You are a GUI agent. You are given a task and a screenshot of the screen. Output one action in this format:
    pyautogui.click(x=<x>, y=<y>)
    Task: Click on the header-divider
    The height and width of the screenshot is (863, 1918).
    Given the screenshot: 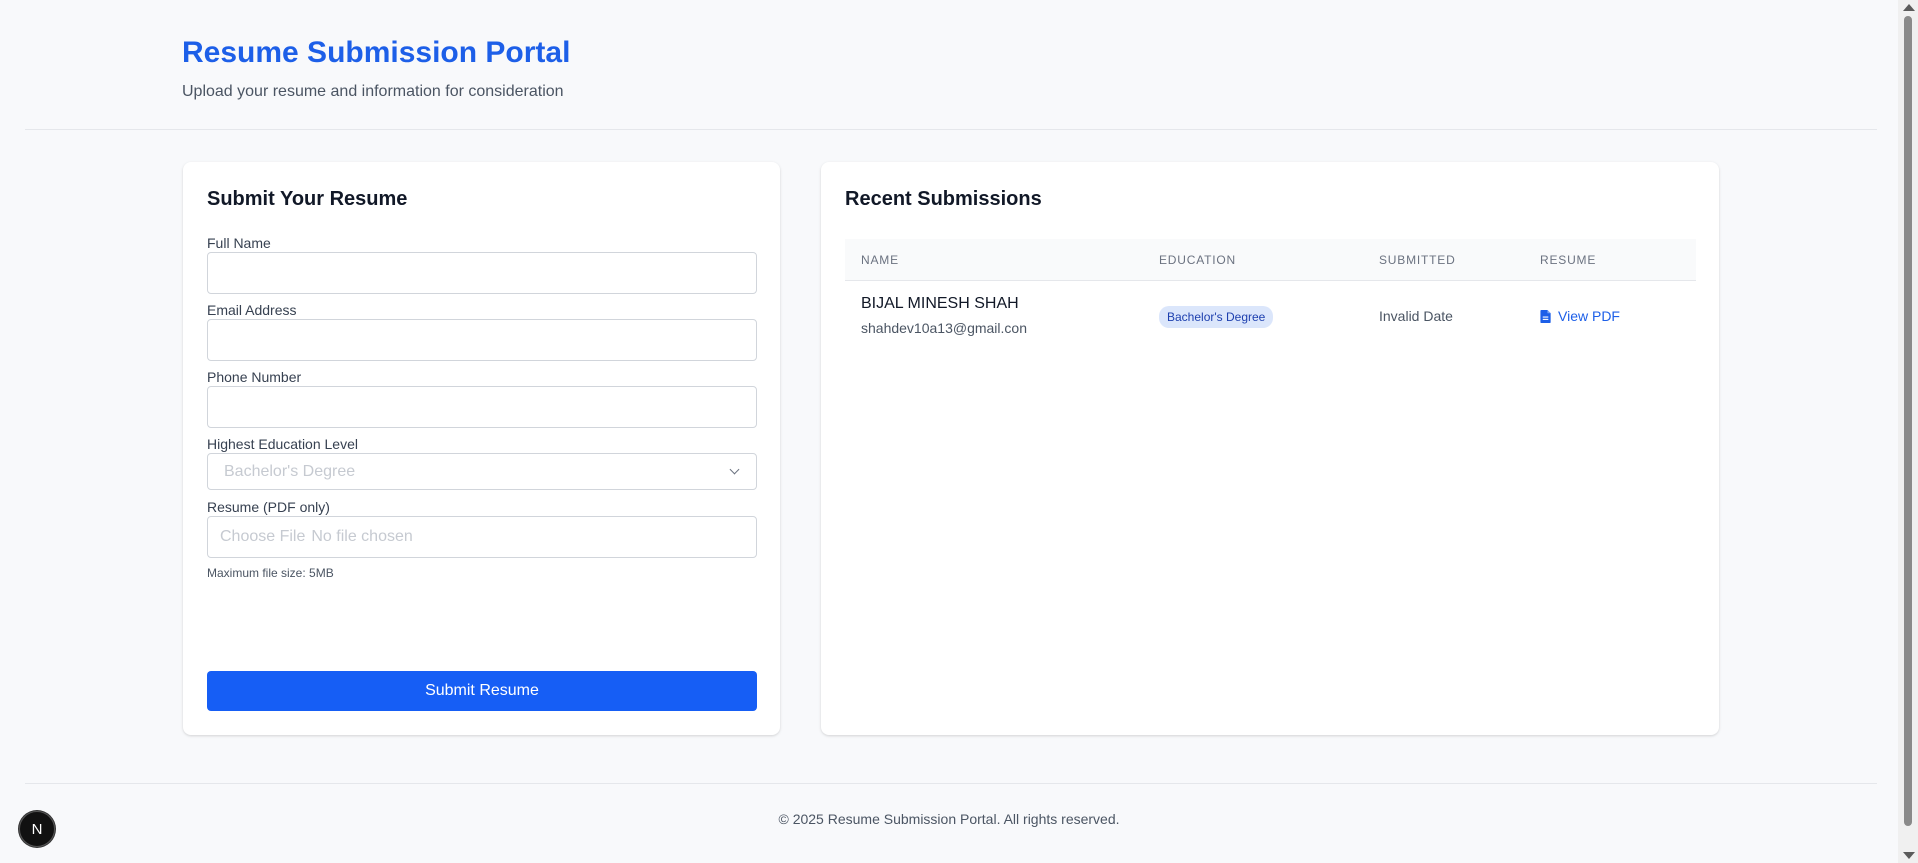 What is the action you would take?
    pyautogui.click(x=951, y=129)
    